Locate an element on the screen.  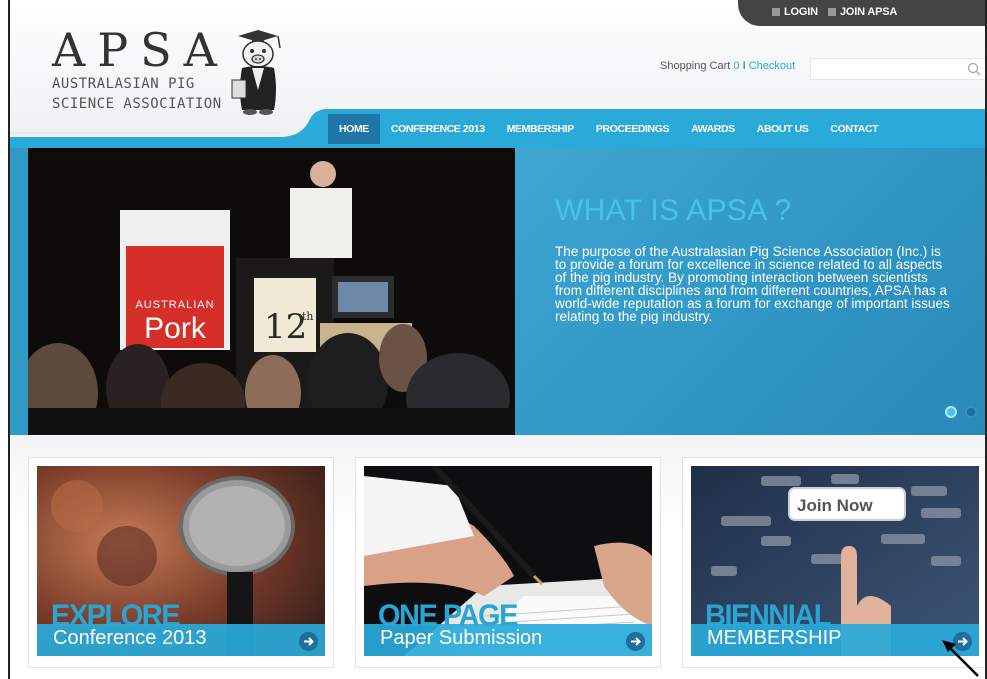
nav-proceedings: PROCEEDINGS is located at coordinates (632, 129).